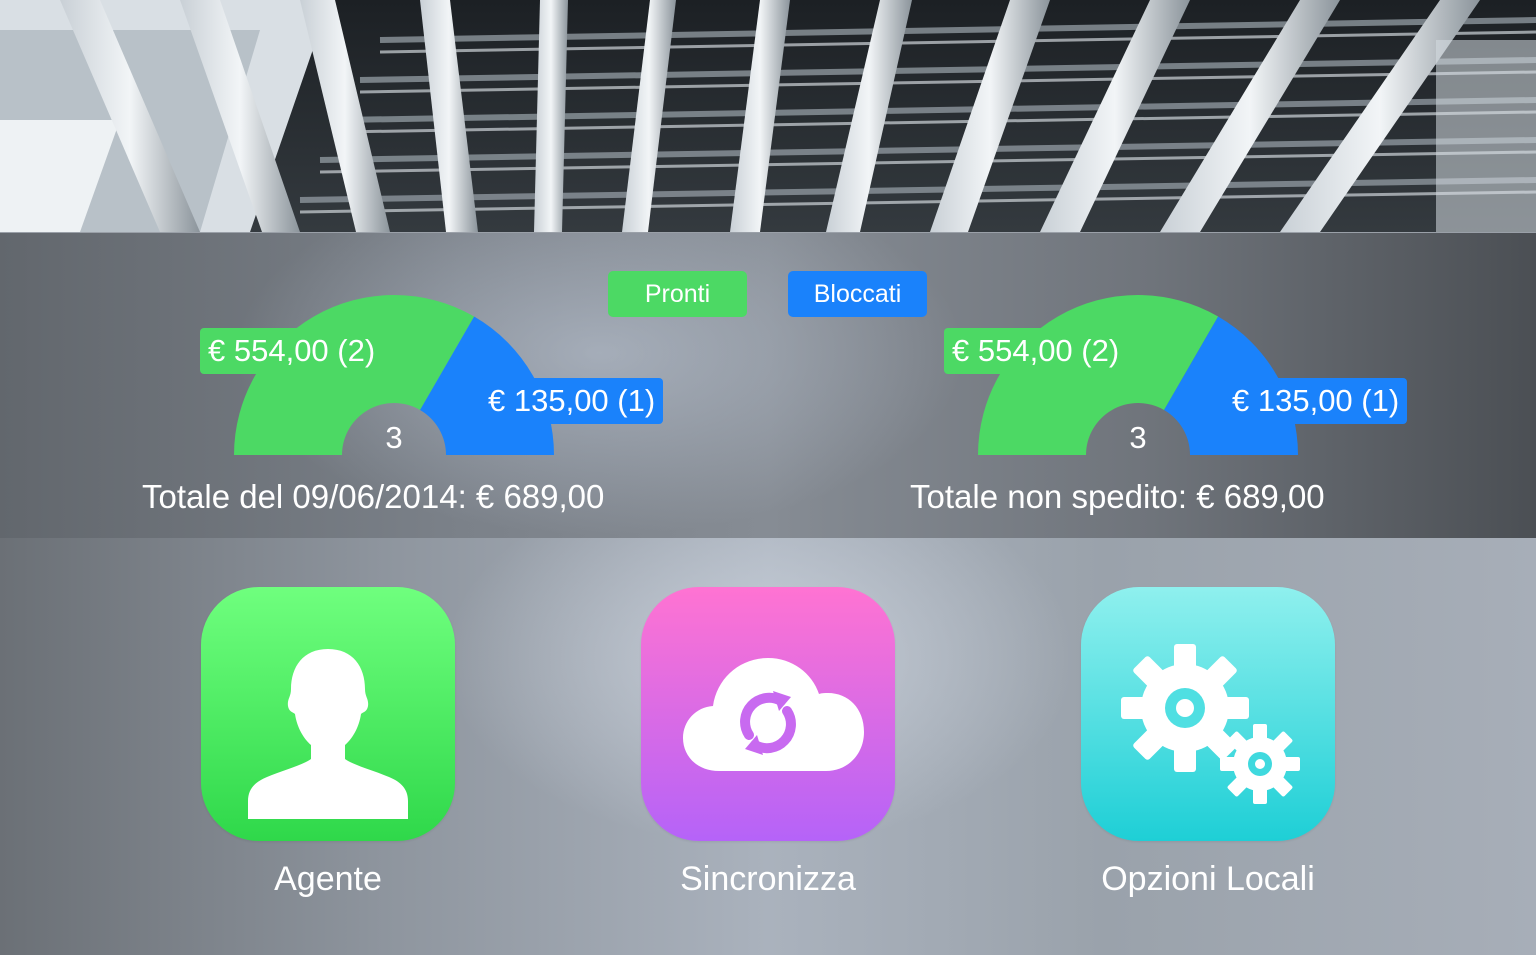  Describe the element at coordinates (373, 496) in the screenshot. I see `daily-total-text: Totale del 09/06/2014: € 689,00` at that location.